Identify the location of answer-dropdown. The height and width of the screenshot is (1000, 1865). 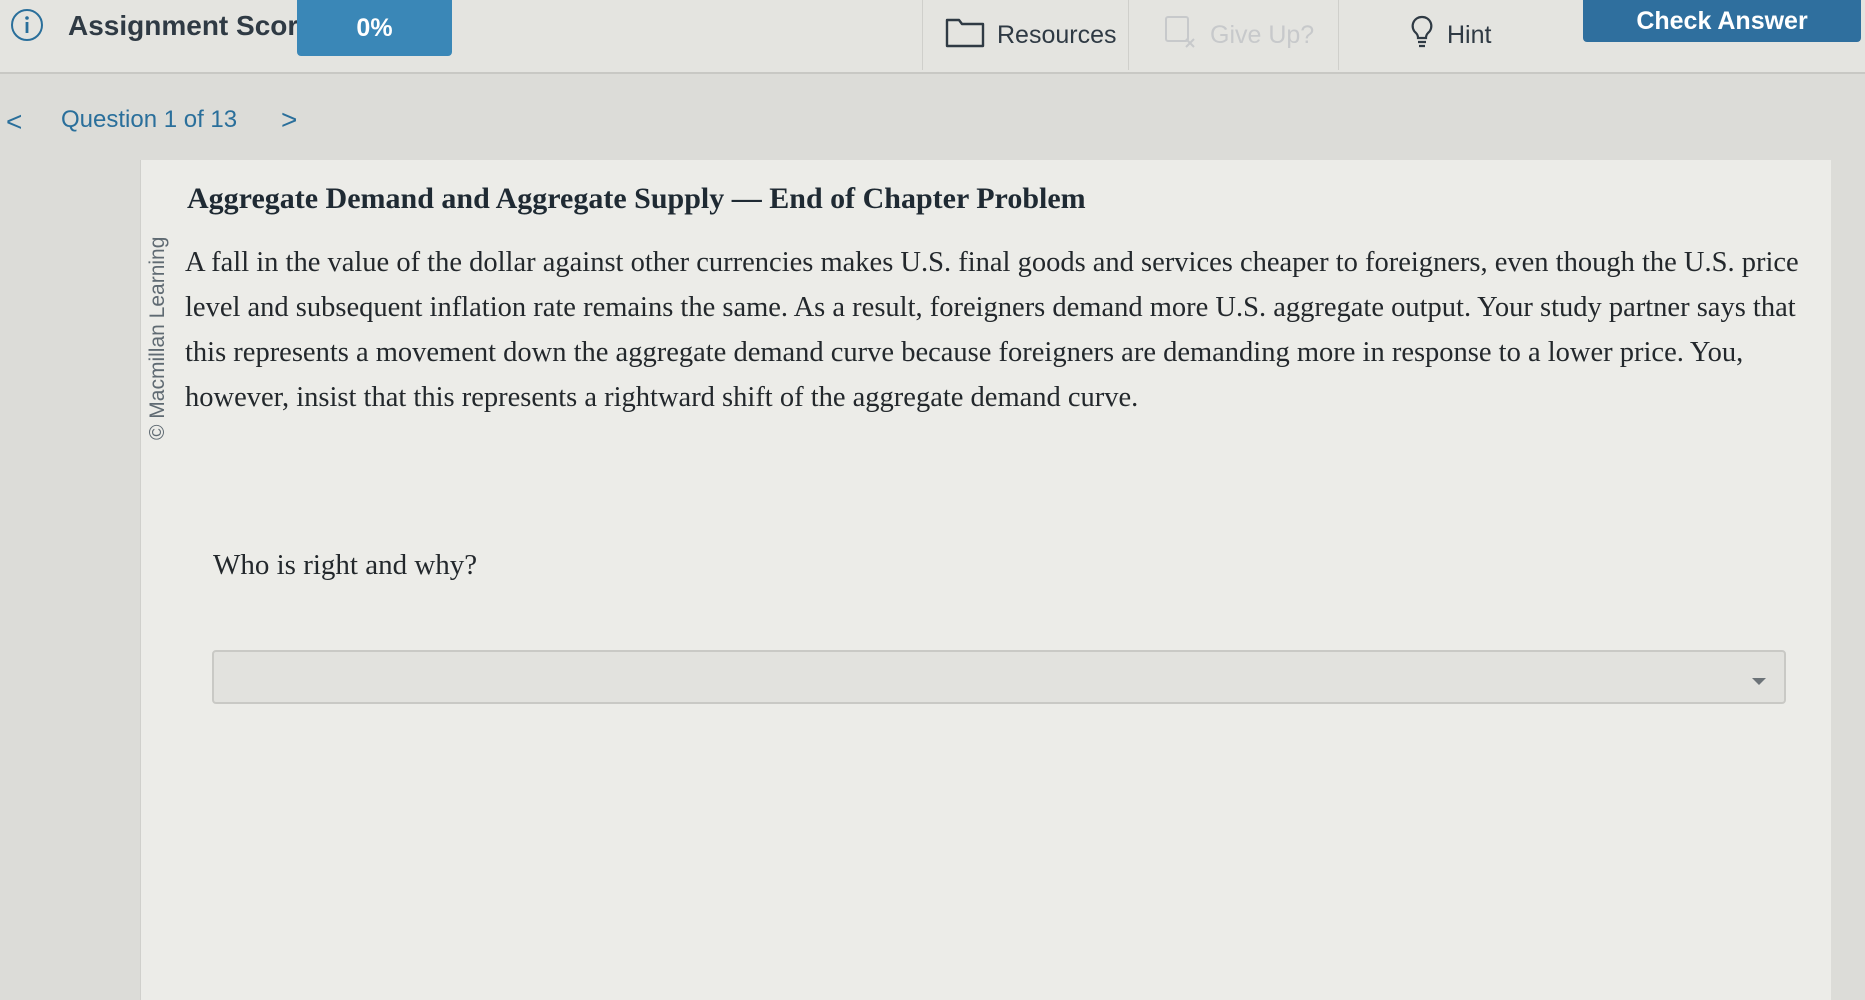
(999, 677).